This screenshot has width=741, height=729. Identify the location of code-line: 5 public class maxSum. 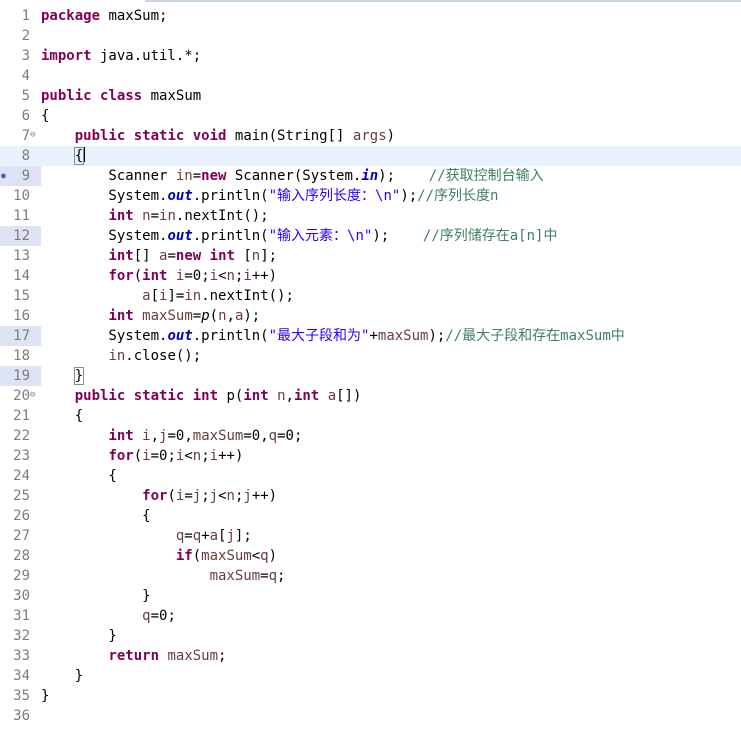
(370, 96).